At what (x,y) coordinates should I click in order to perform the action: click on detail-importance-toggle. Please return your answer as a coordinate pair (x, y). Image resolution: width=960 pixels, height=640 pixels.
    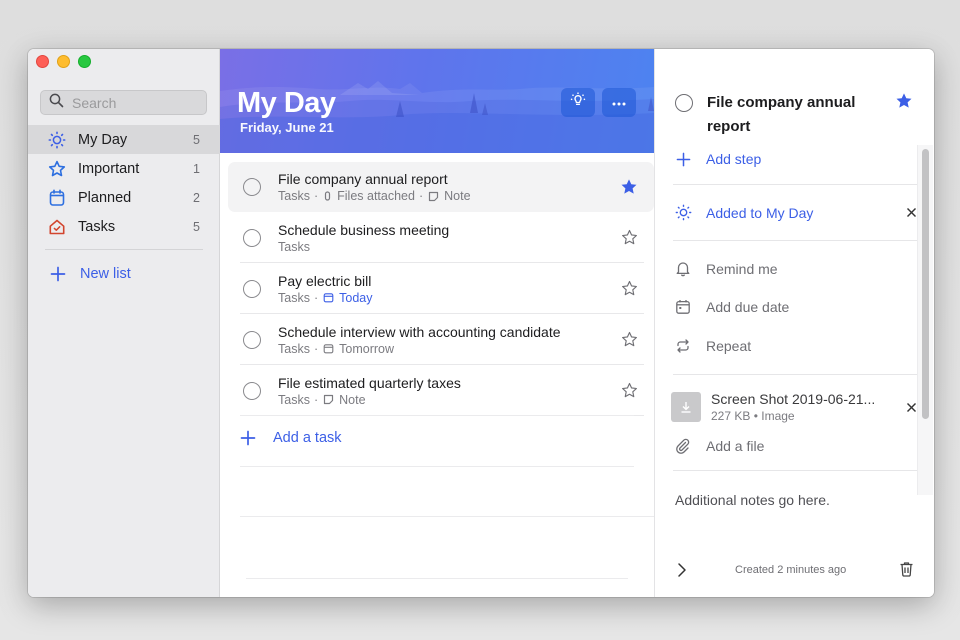
    Looking at the image, I should click on (904, 103).